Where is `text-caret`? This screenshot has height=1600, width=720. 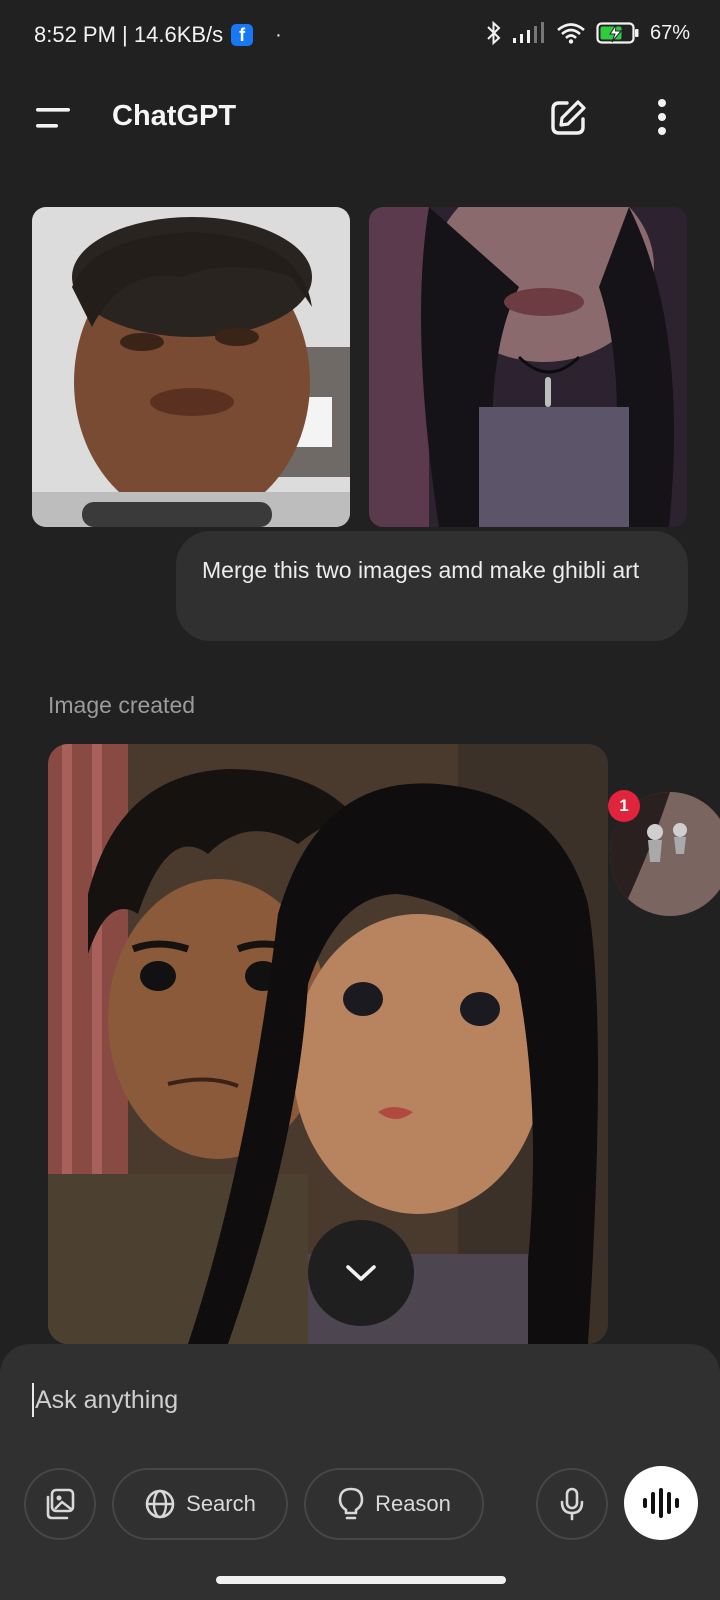
text-caret is located at coordinates (33, 1400).